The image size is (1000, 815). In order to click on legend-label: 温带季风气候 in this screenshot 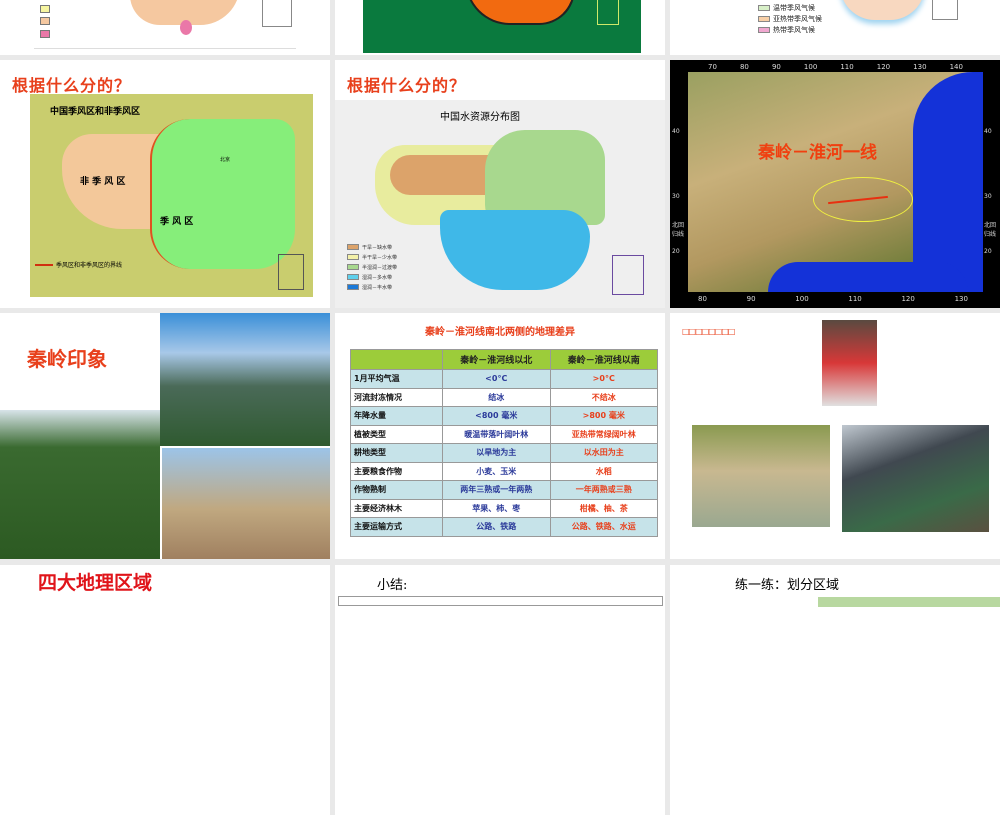, I will do `click(794, 7)`.